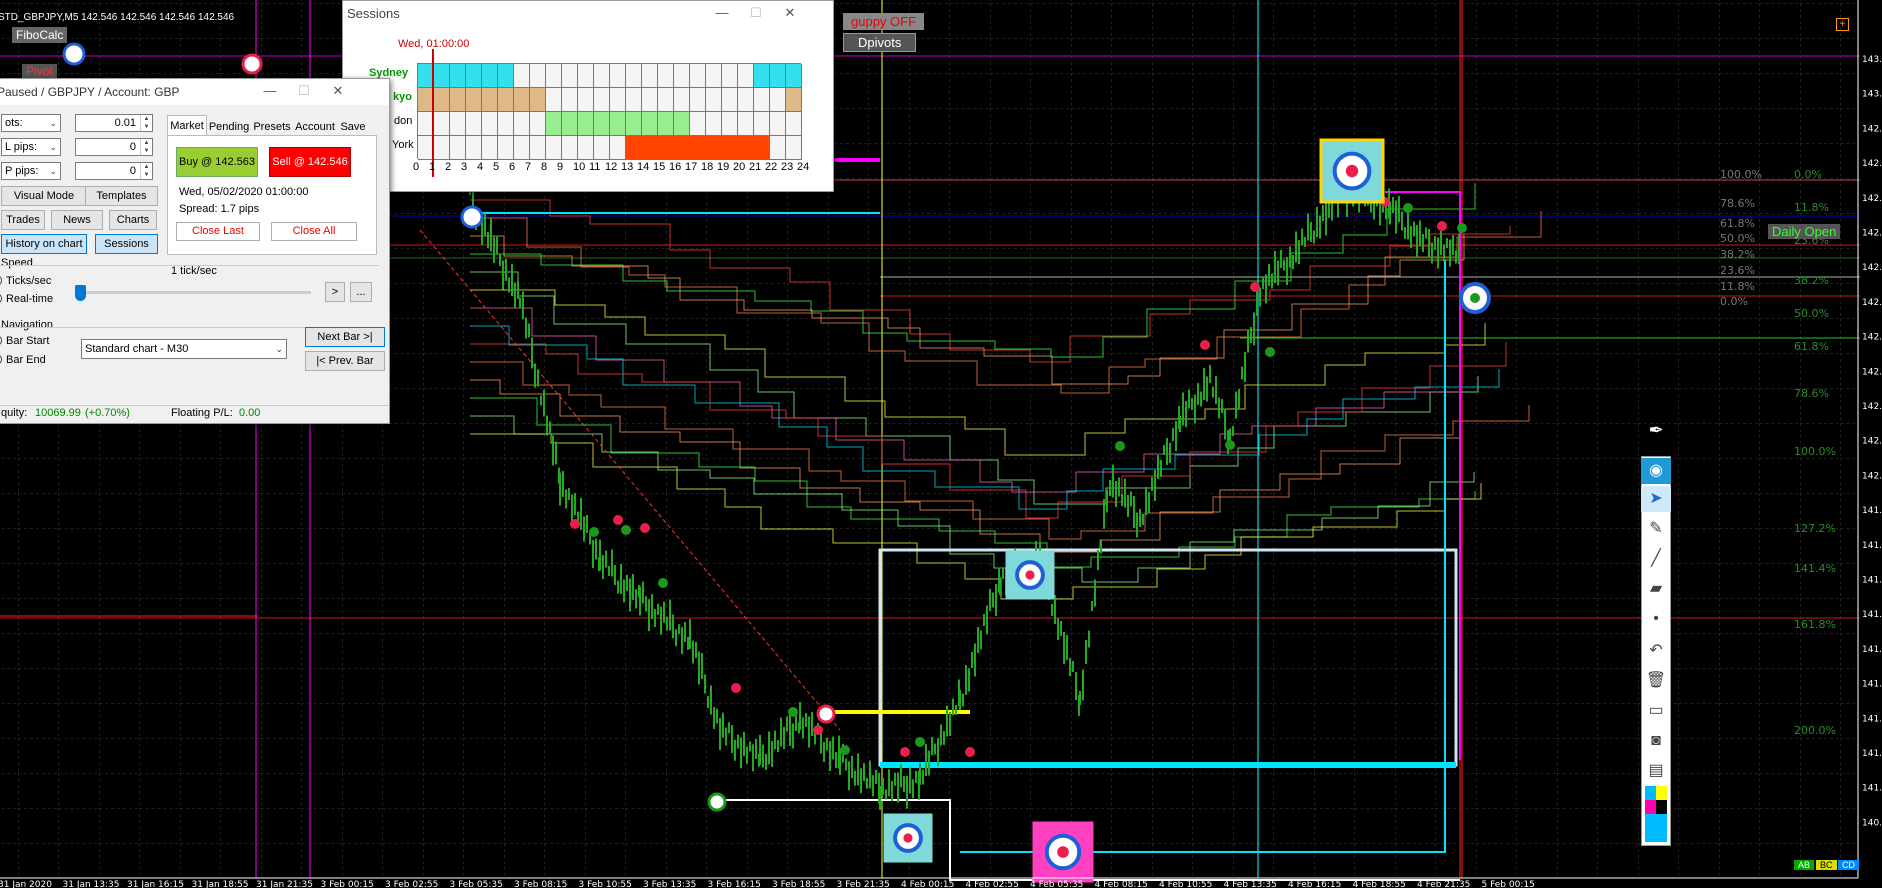  Describe the element at coordinates (184, 349) in the screenshot. I see `chart-type-select: Standard chart - M30 ⌄` at that location.